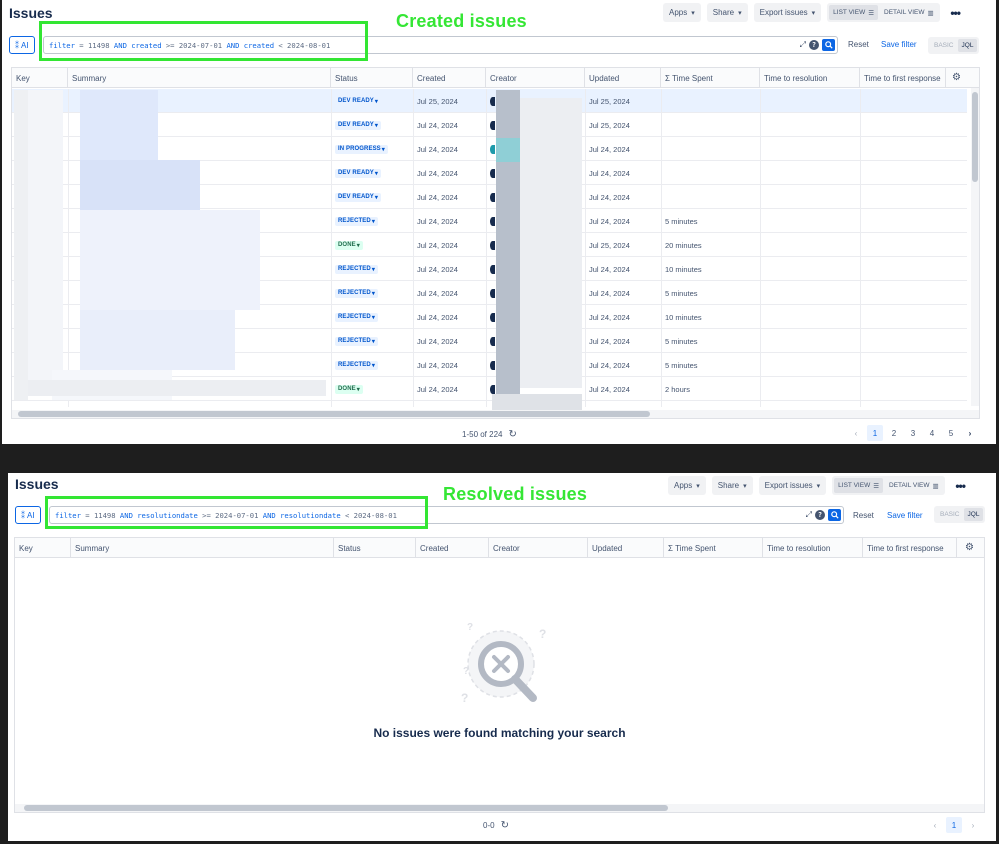 The width and height of the screenshot is (999, 844). Describe the element at coordinates (31, 13) in the screenshot. I see `page-title: Issues` at that location.